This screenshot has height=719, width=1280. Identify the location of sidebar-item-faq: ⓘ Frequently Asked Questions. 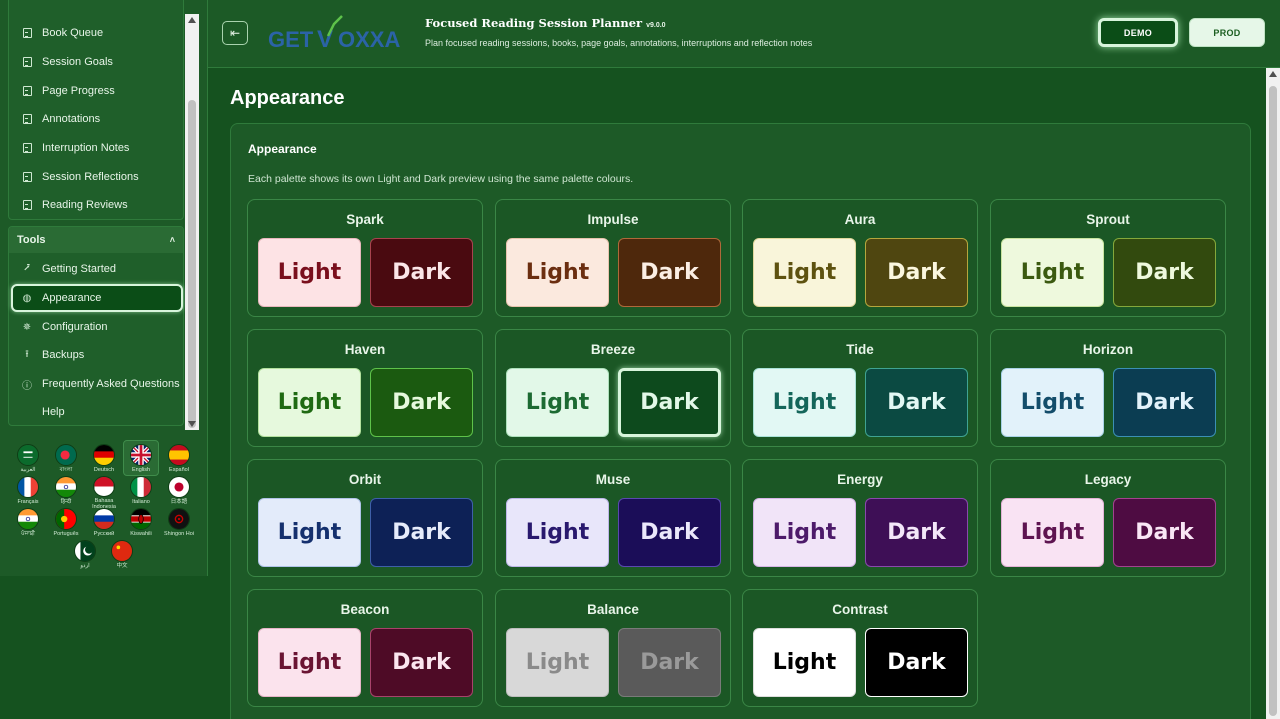
(97, 384).